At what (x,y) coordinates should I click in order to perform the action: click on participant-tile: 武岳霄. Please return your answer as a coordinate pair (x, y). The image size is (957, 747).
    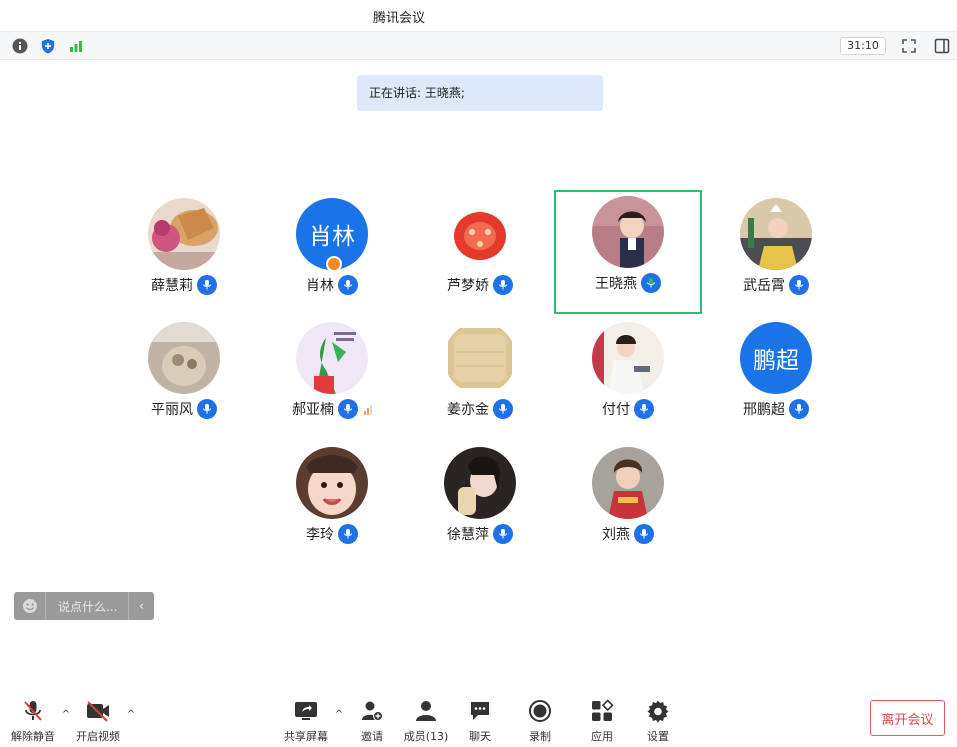
    Looking at the image, I should click on (776, 253).